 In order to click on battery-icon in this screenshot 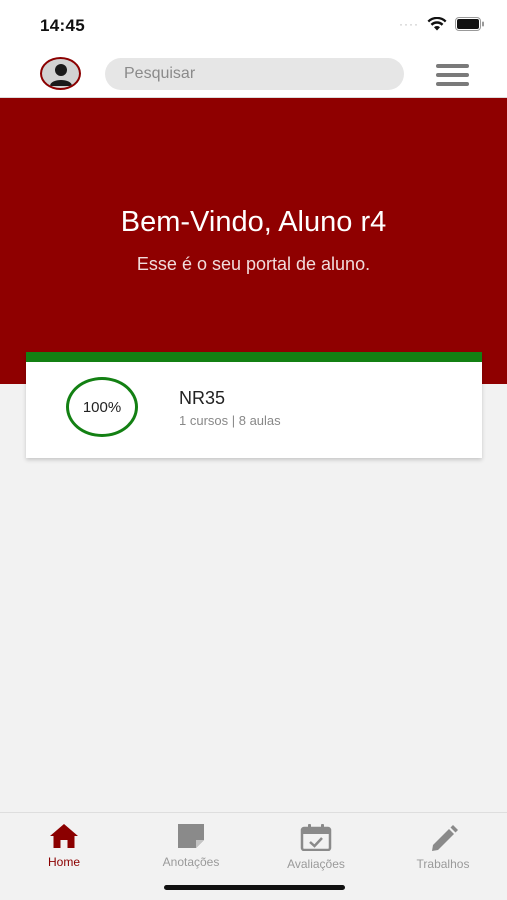, I will do `click(469, 24)`.